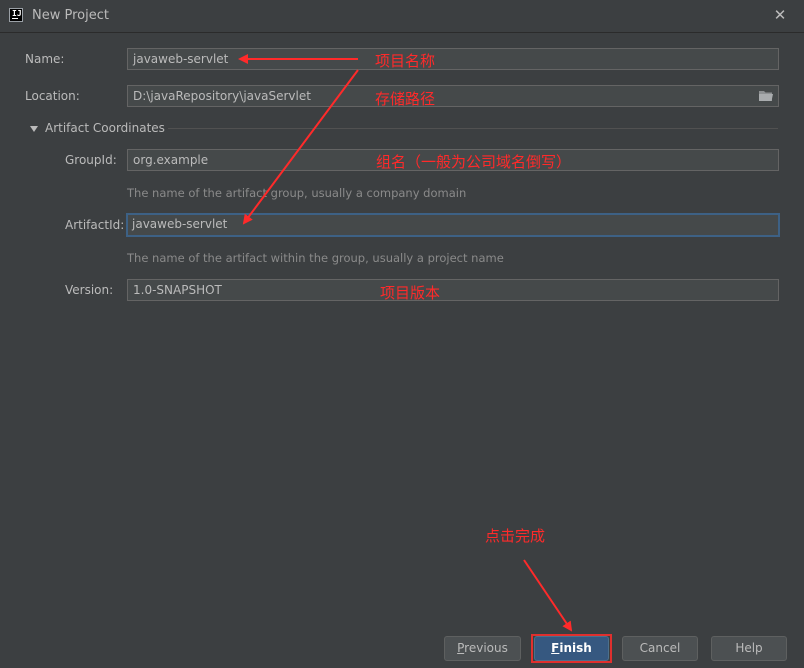 This screenshot has height=668, width=804. I want to click on help-button: Help, so click(749, 648).